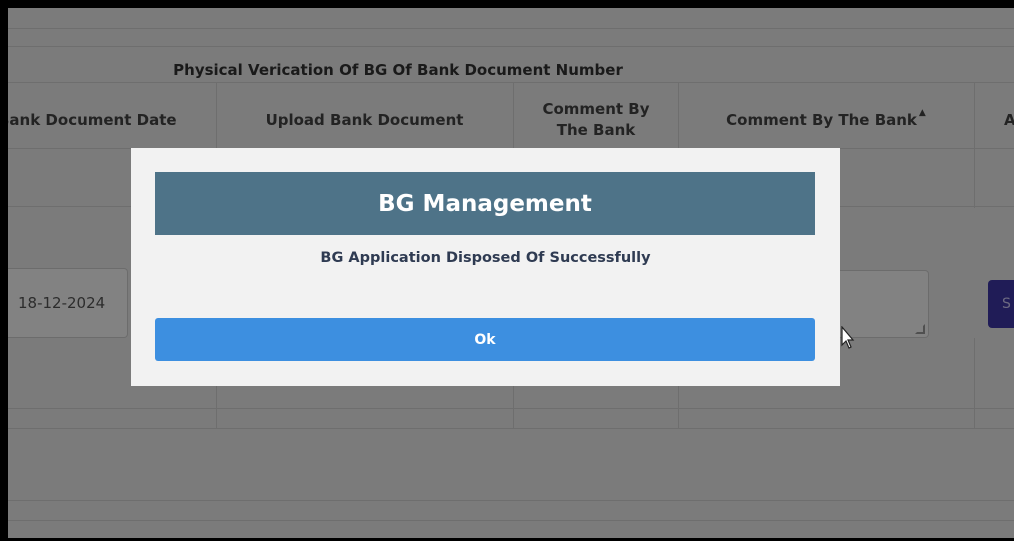  What do you see at coordinates (848, 337) in the screenshot?
I see `mouse-cursor-icon` at bounding box center [848, 337].